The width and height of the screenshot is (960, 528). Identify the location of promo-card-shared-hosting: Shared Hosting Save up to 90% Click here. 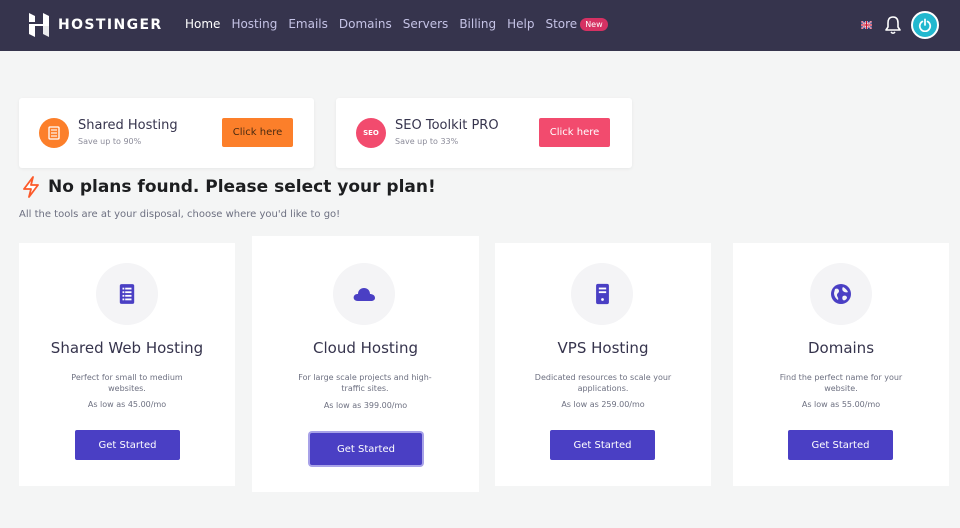
(166, 133).